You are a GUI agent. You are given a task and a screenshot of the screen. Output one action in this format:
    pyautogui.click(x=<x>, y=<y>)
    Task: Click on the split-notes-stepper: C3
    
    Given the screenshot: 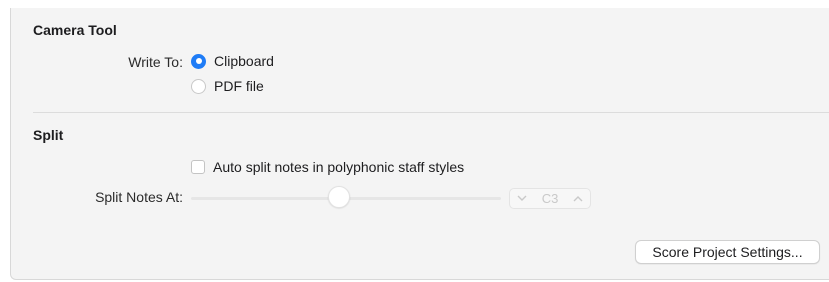 What is the action you would take?
    pyautogui.click(x=550, y=198)
    